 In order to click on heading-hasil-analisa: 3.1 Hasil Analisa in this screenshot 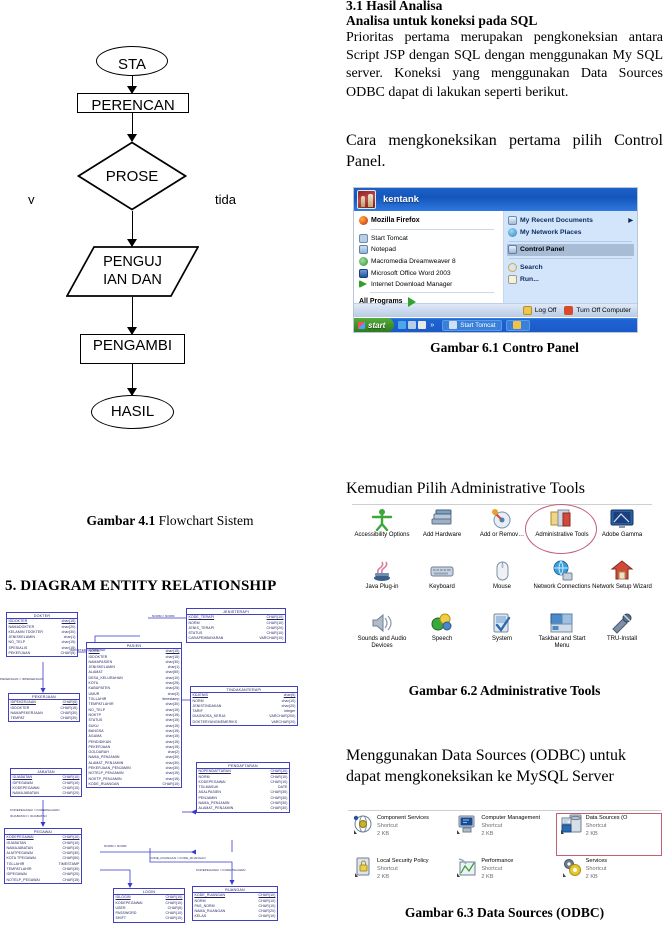, I will do `click(394, 6)`.